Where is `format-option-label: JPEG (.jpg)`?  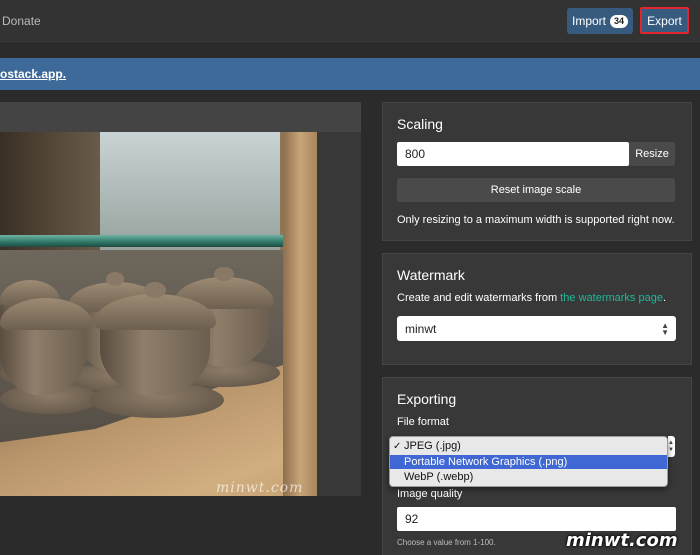 format-option-label: JPEG (.jpg) is located at coordinates (432, 446).